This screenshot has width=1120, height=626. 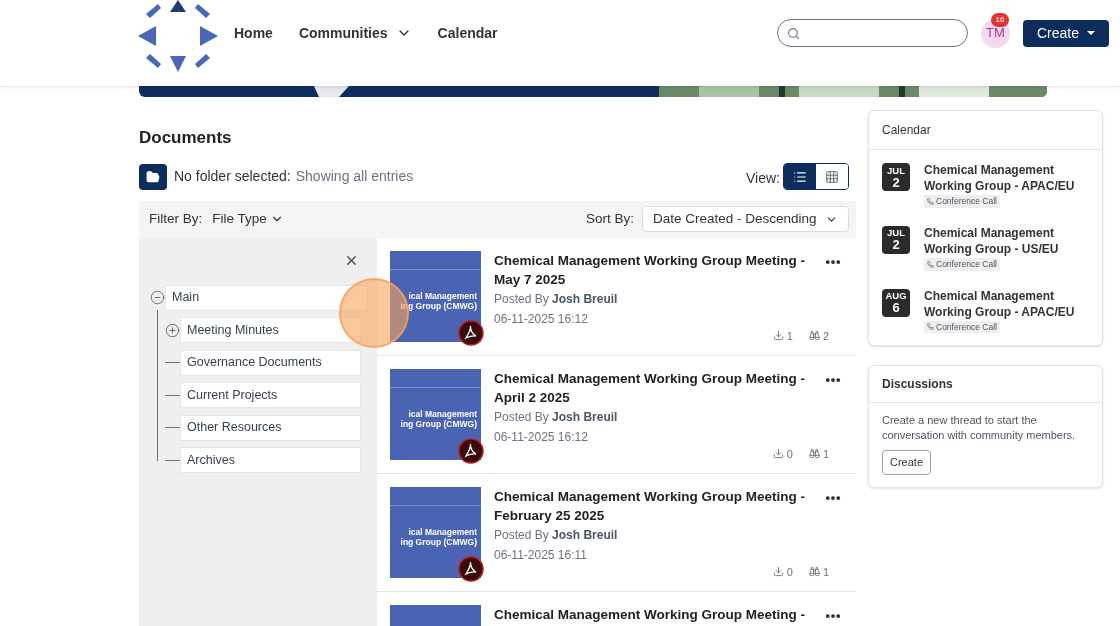 What do you see at coordinates (178, 37) in the screenshot?
I see `logo-icon` at bounding box center [178, 37].